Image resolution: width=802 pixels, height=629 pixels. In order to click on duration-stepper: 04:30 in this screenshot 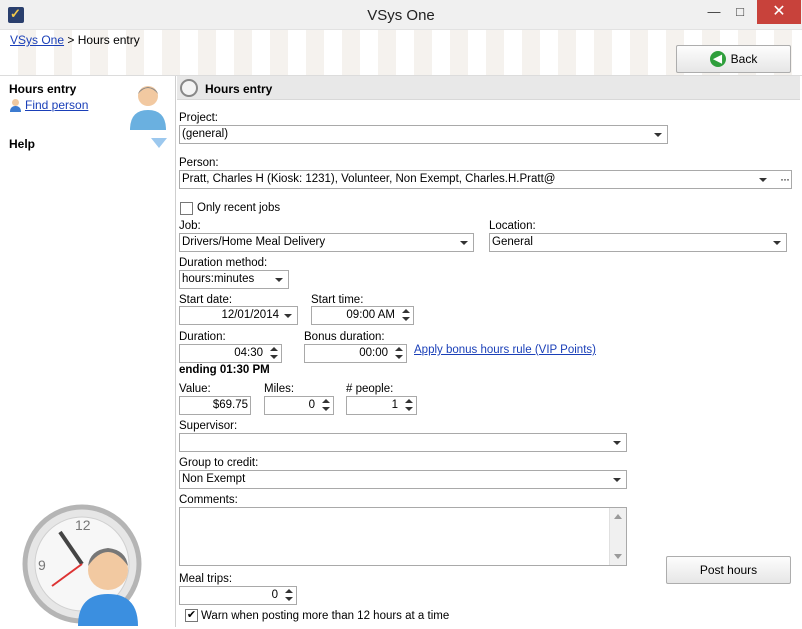, I will do `click(230, 353)`.